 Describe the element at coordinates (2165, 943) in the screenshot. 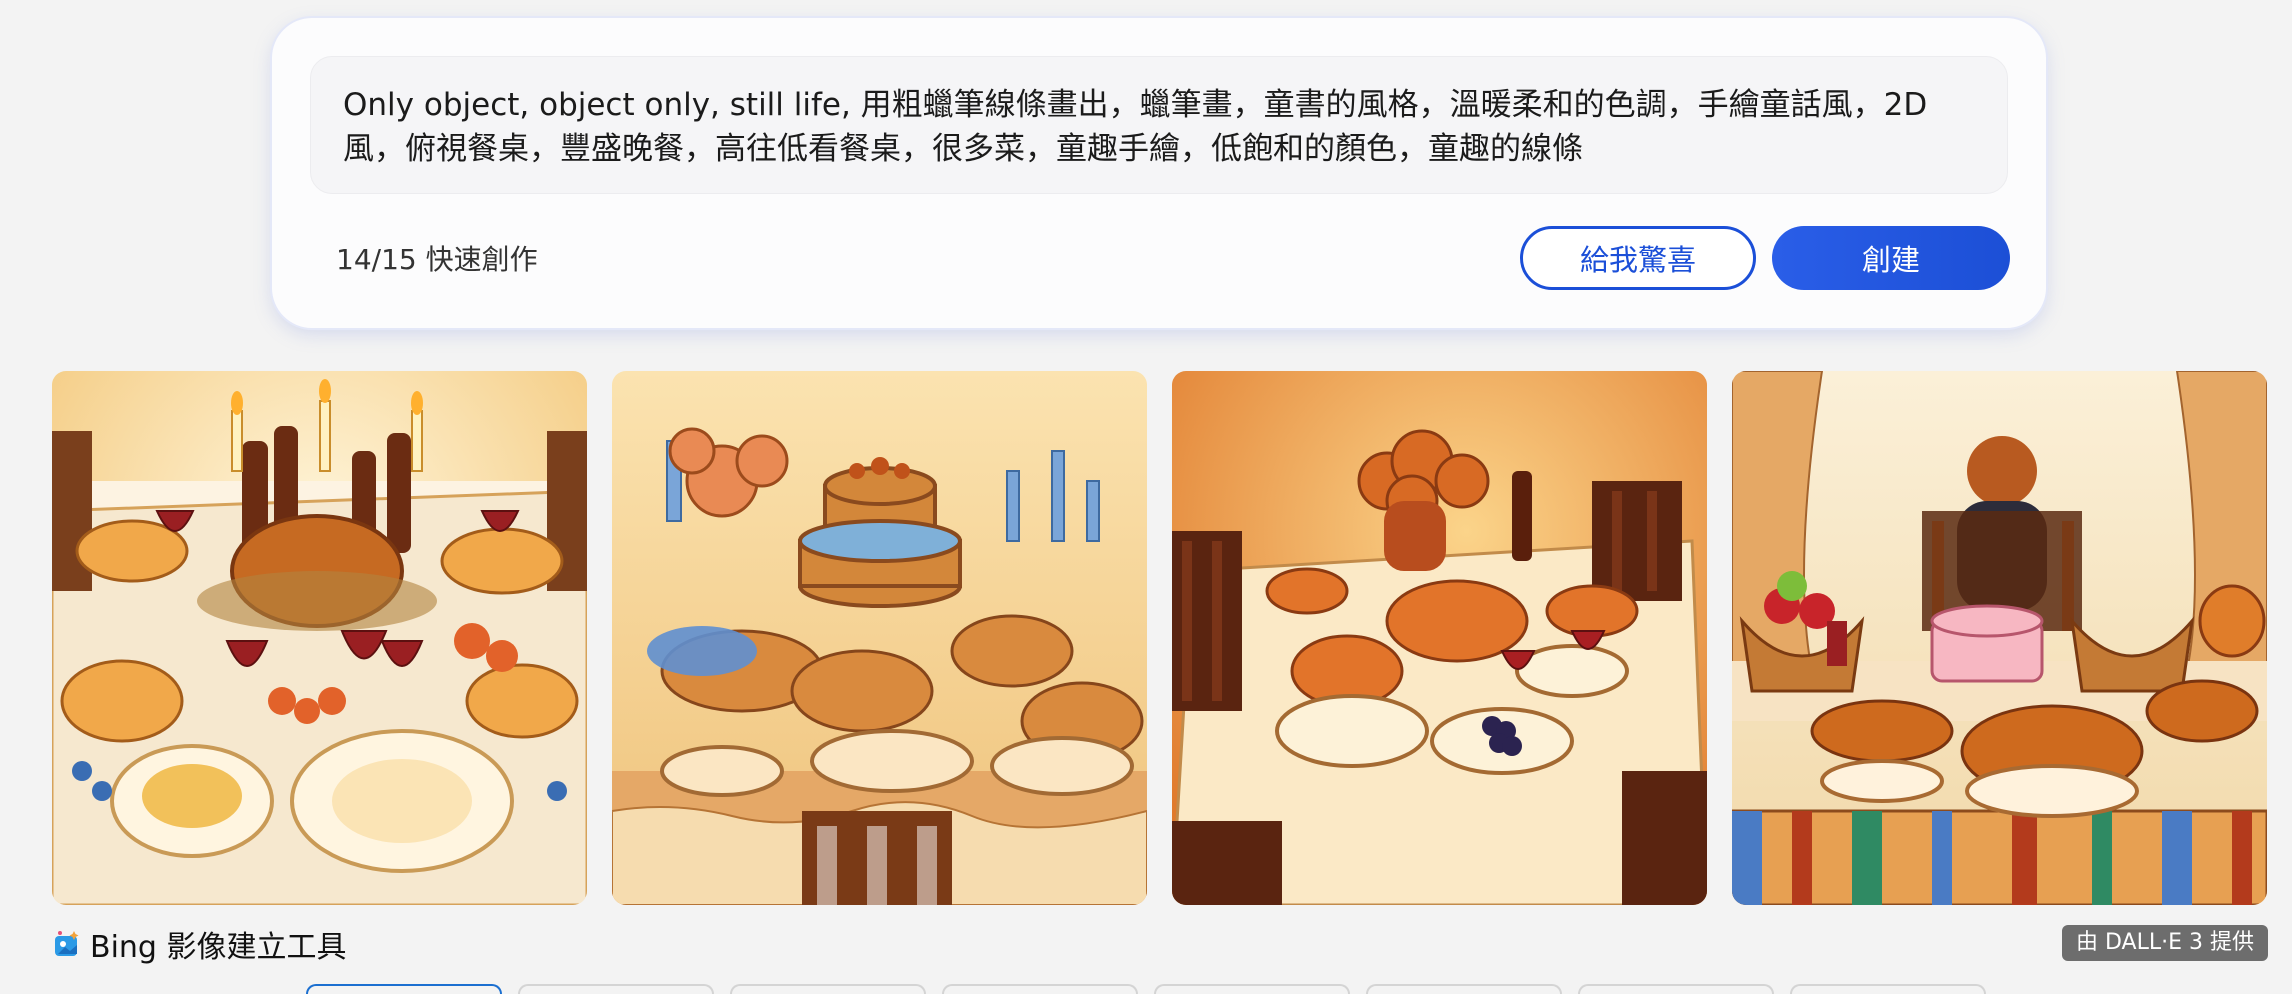

I see `dalle-badge: 由 DALL·E 3 提供` at that location.